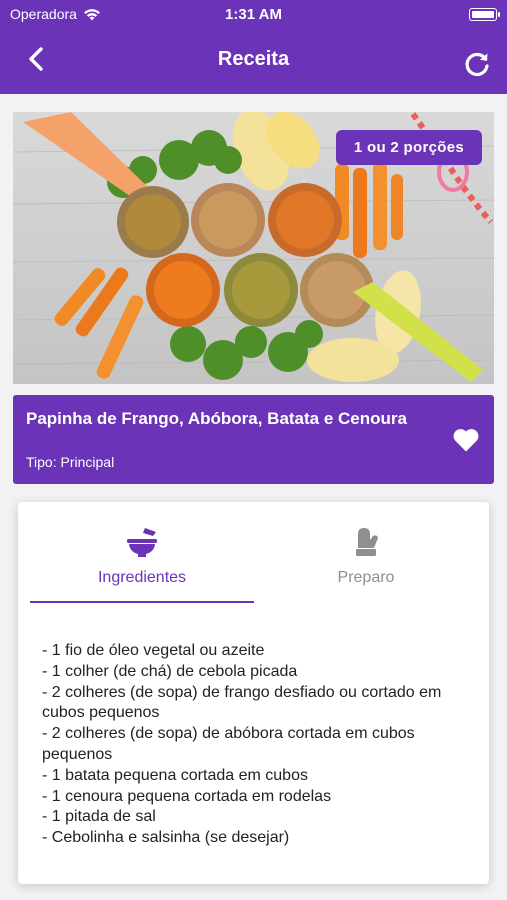 This screenshot has width=507, height=900. What do you see at coordinates (367, 542) in the screenshot?
I see `oven-mitt-icon` at bounding box center [367, 542].